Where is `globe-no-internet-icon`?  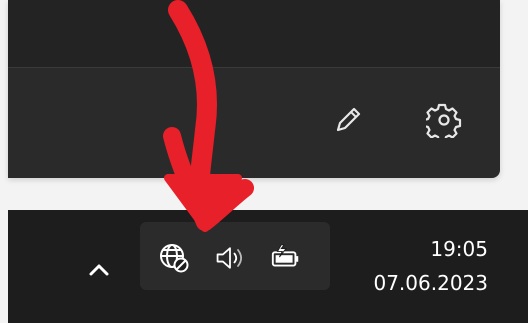 globe-no-internet-icon is located at coordinates (174, 258).